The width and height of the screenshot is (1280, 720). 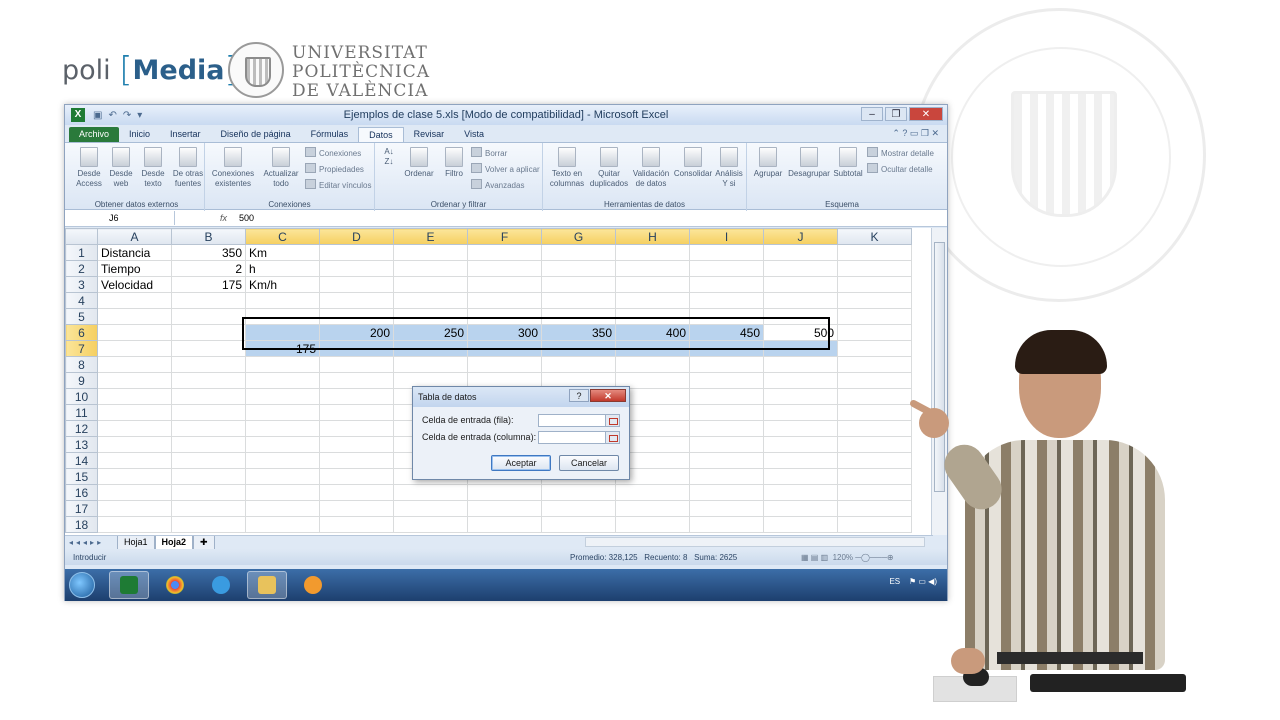 What do you see at coordinates (120, 218) in the screenshot?
I see `name-box: J6` at bounding box center [120, 218].